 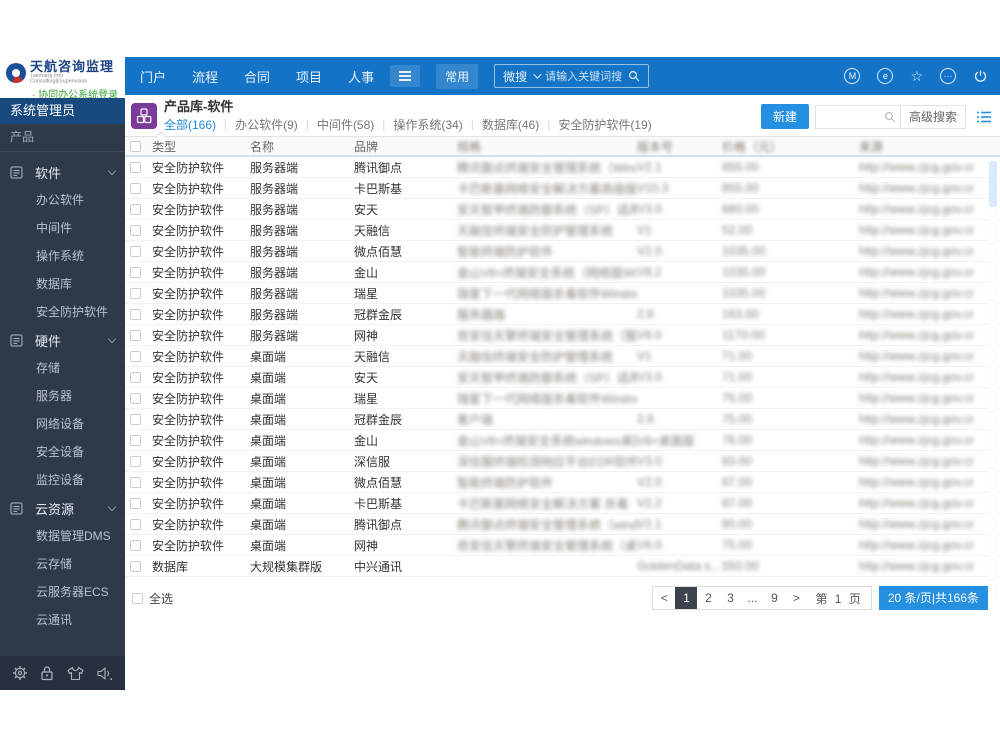 I want to click on nav-item-hr: 人事, so click(x=361, y=76).